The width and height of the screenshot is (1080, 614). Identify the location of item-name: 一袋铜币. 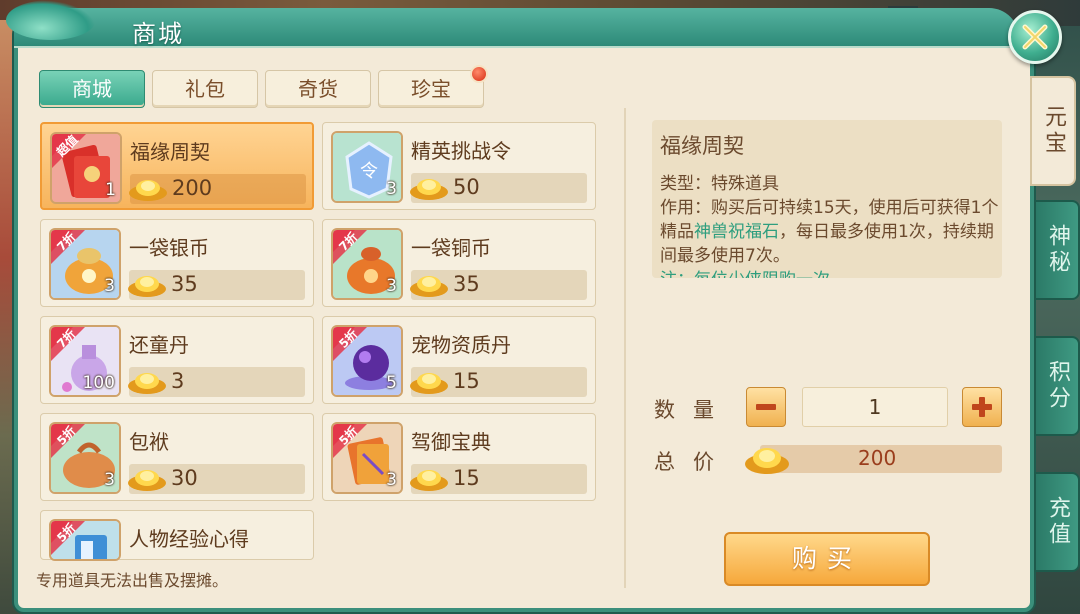
(451, 248).